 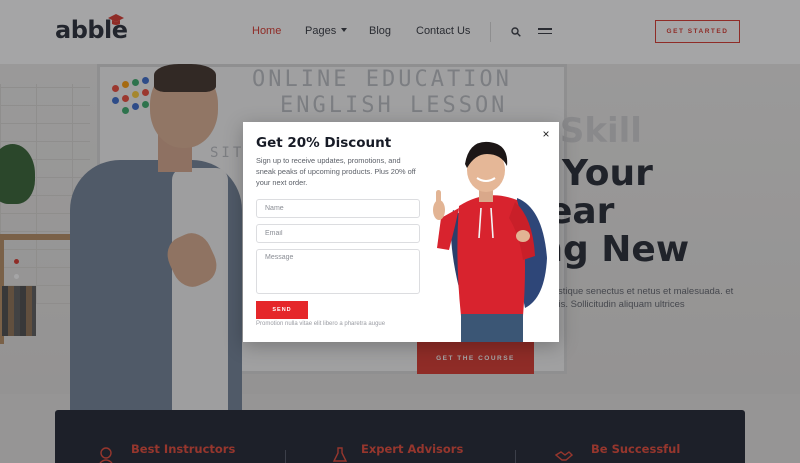 I want to click on send-button: SEND, so click(x=282, y=310).